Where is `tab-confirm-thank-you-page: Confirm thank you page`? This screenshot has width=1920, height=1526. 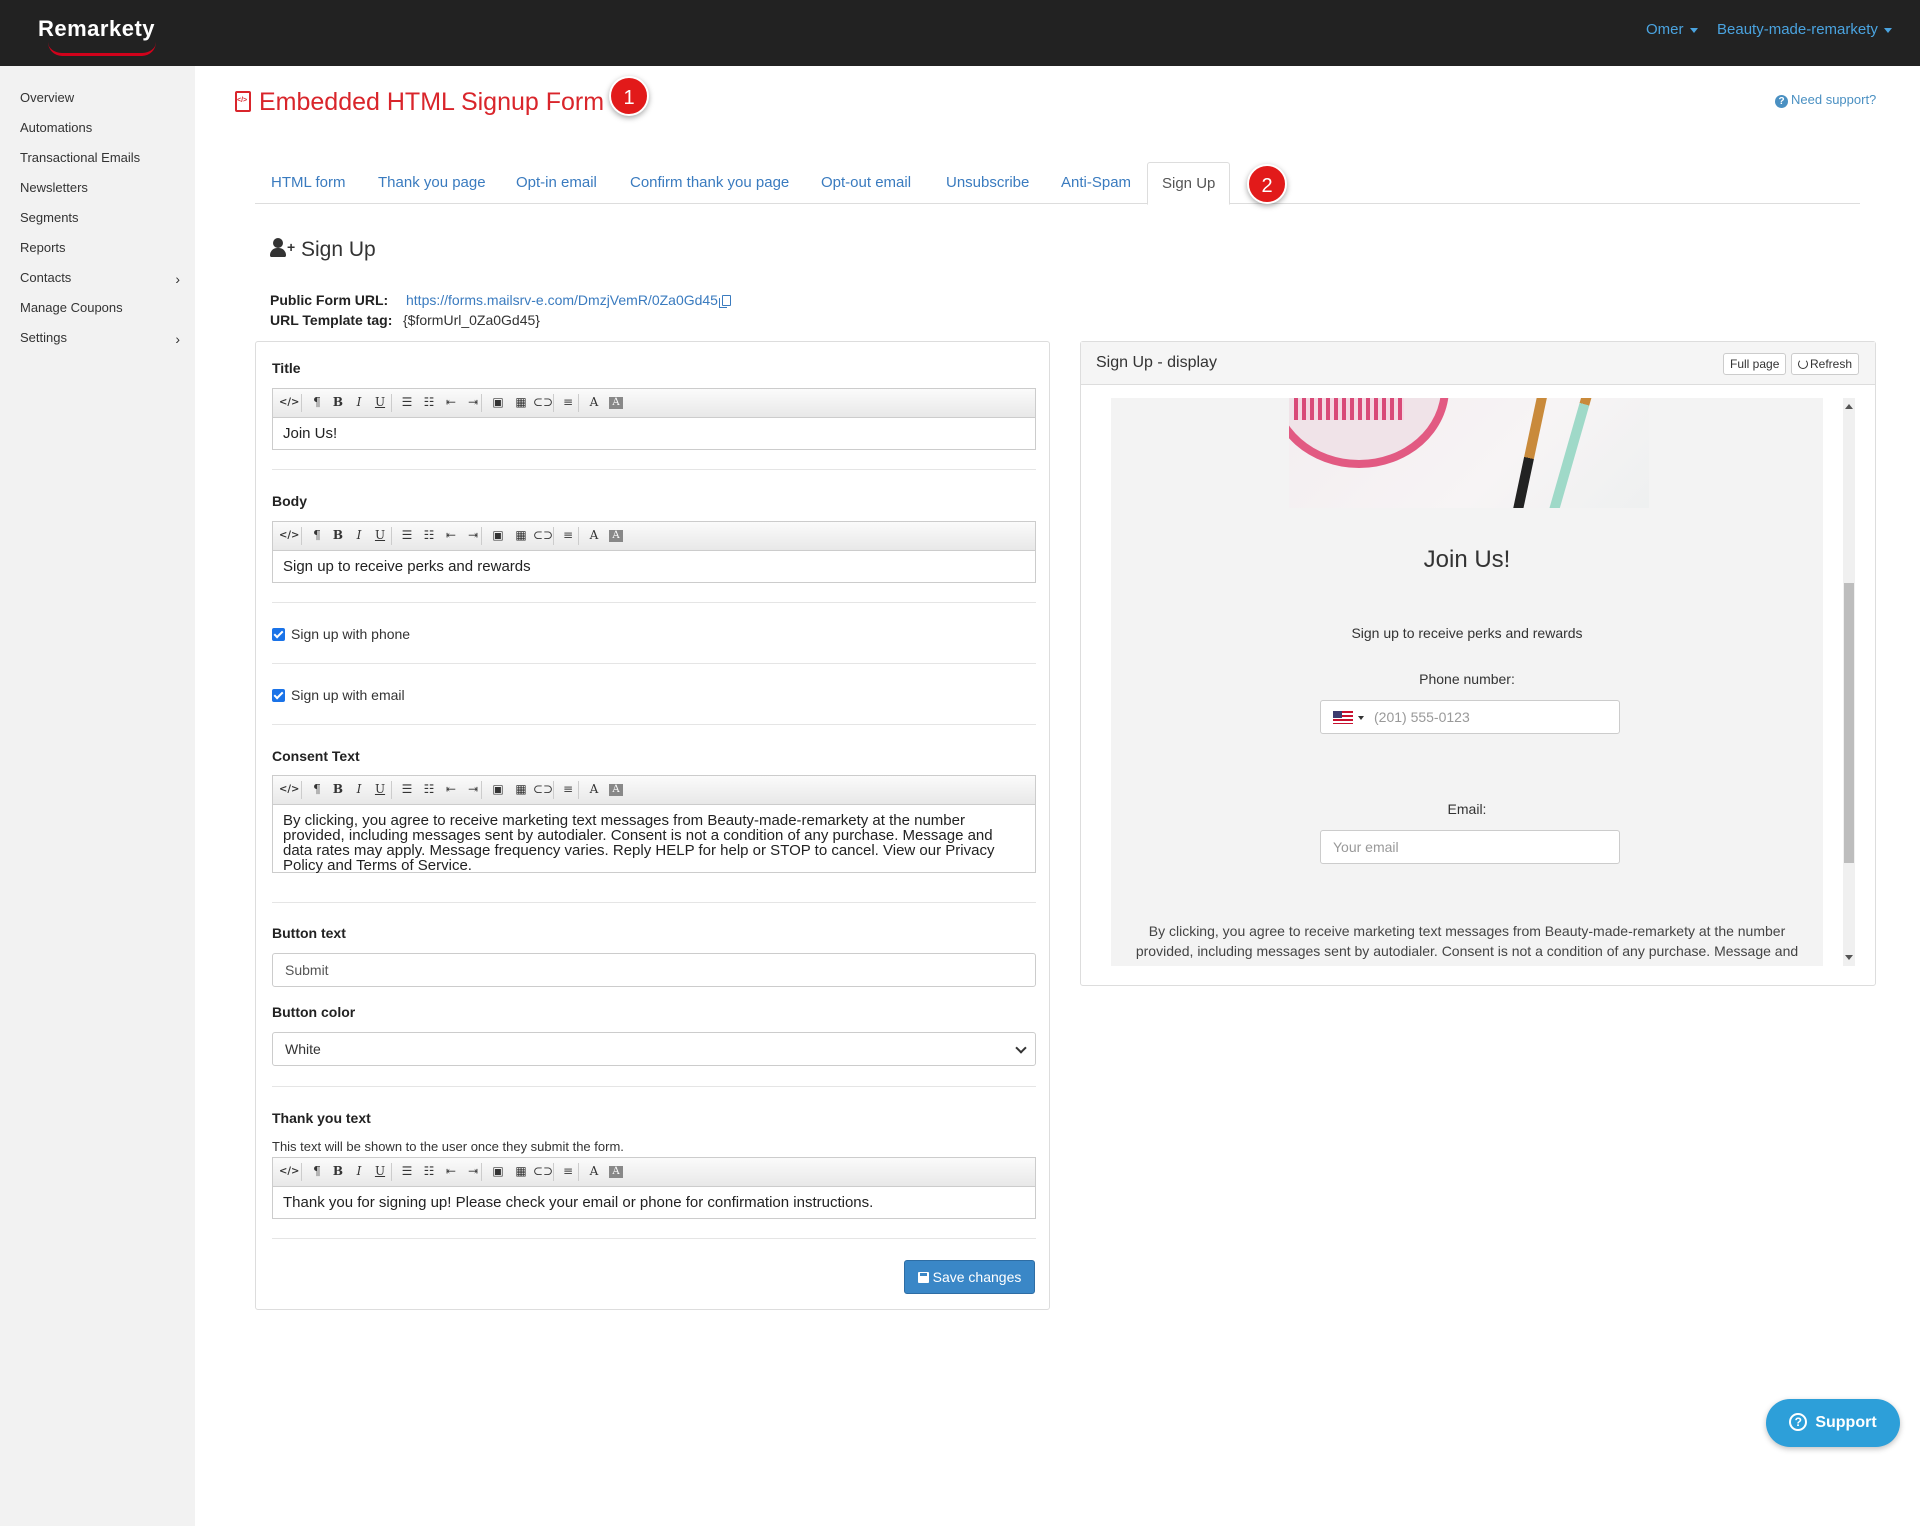
tab-confirm-thank-you-page: Confirm thank you page is located at coordinates (709, 182).